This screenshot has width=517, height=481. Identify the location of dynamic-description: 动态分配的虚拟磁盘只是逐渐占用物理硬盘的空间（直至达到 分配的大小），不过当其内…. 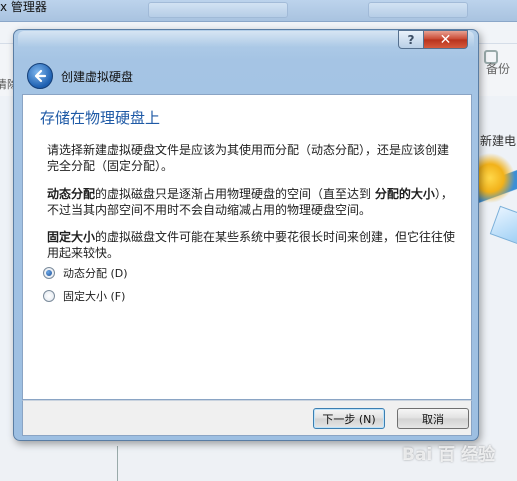
(252, 202).